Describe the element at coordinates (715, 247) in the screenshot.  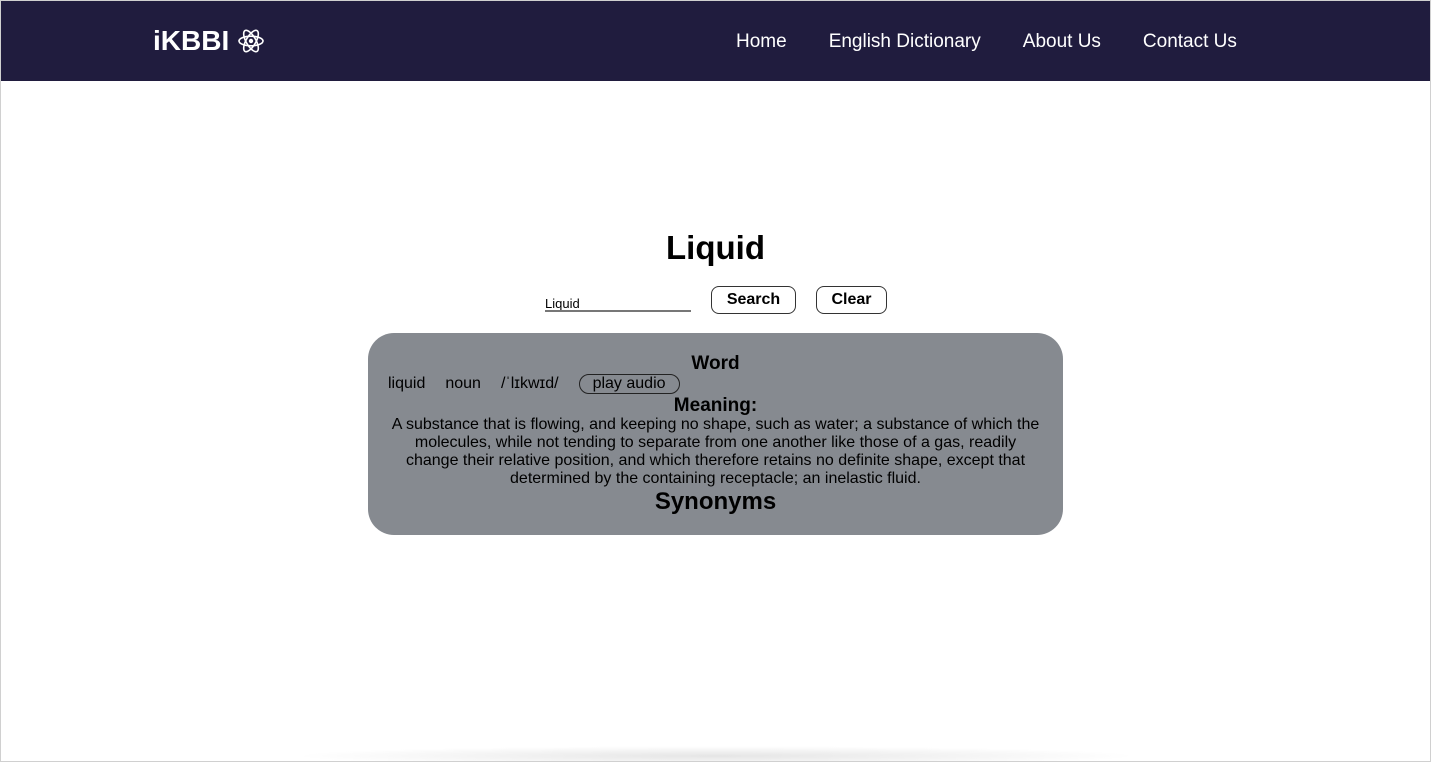
I see `page-title: Liquid` at that location.